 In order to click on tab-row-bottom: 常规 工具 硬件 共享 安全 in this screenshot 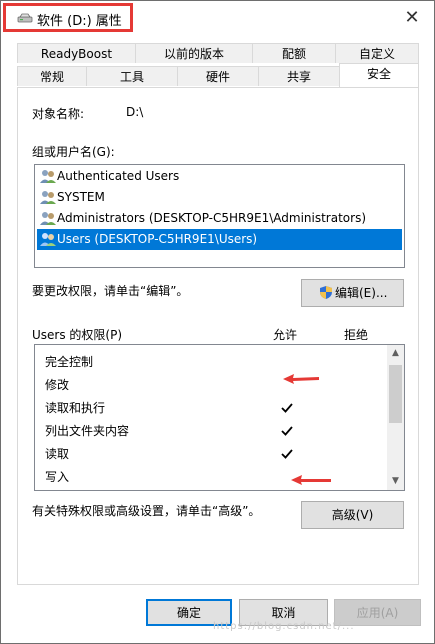, I will do `click(218, 75)`.